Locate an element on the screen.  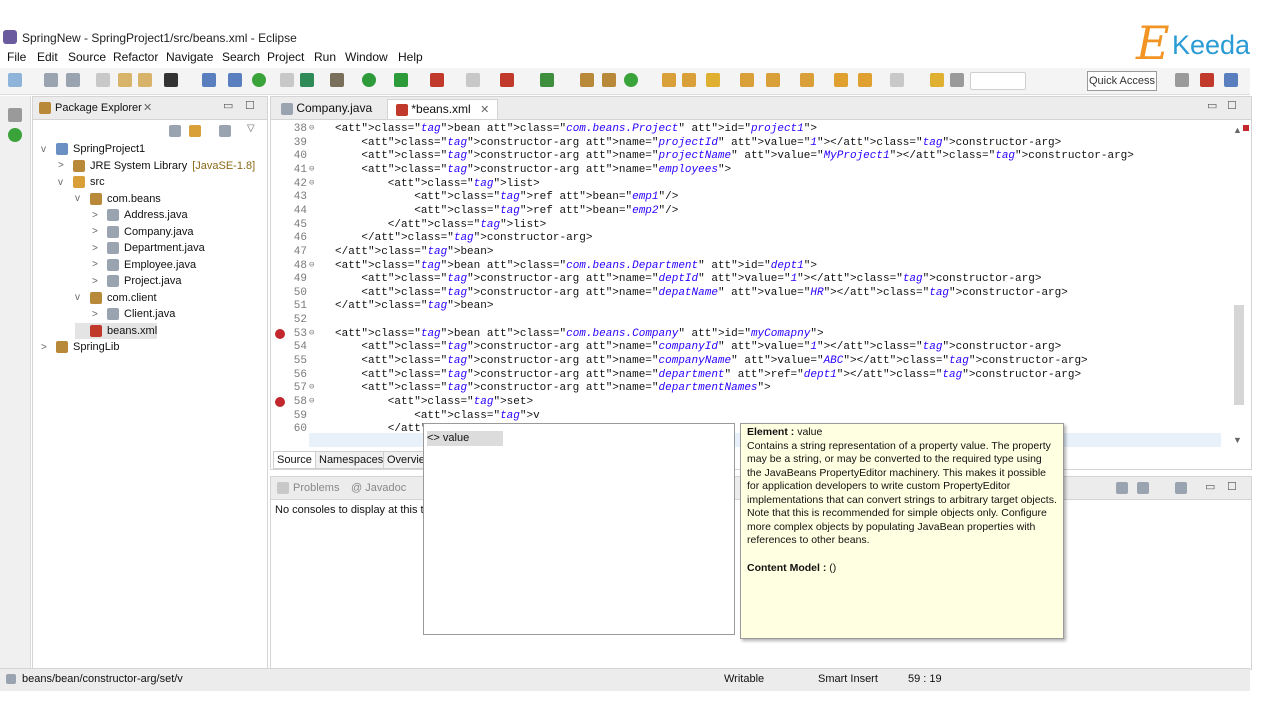
folder-icon is located at coordinates (669, 80).